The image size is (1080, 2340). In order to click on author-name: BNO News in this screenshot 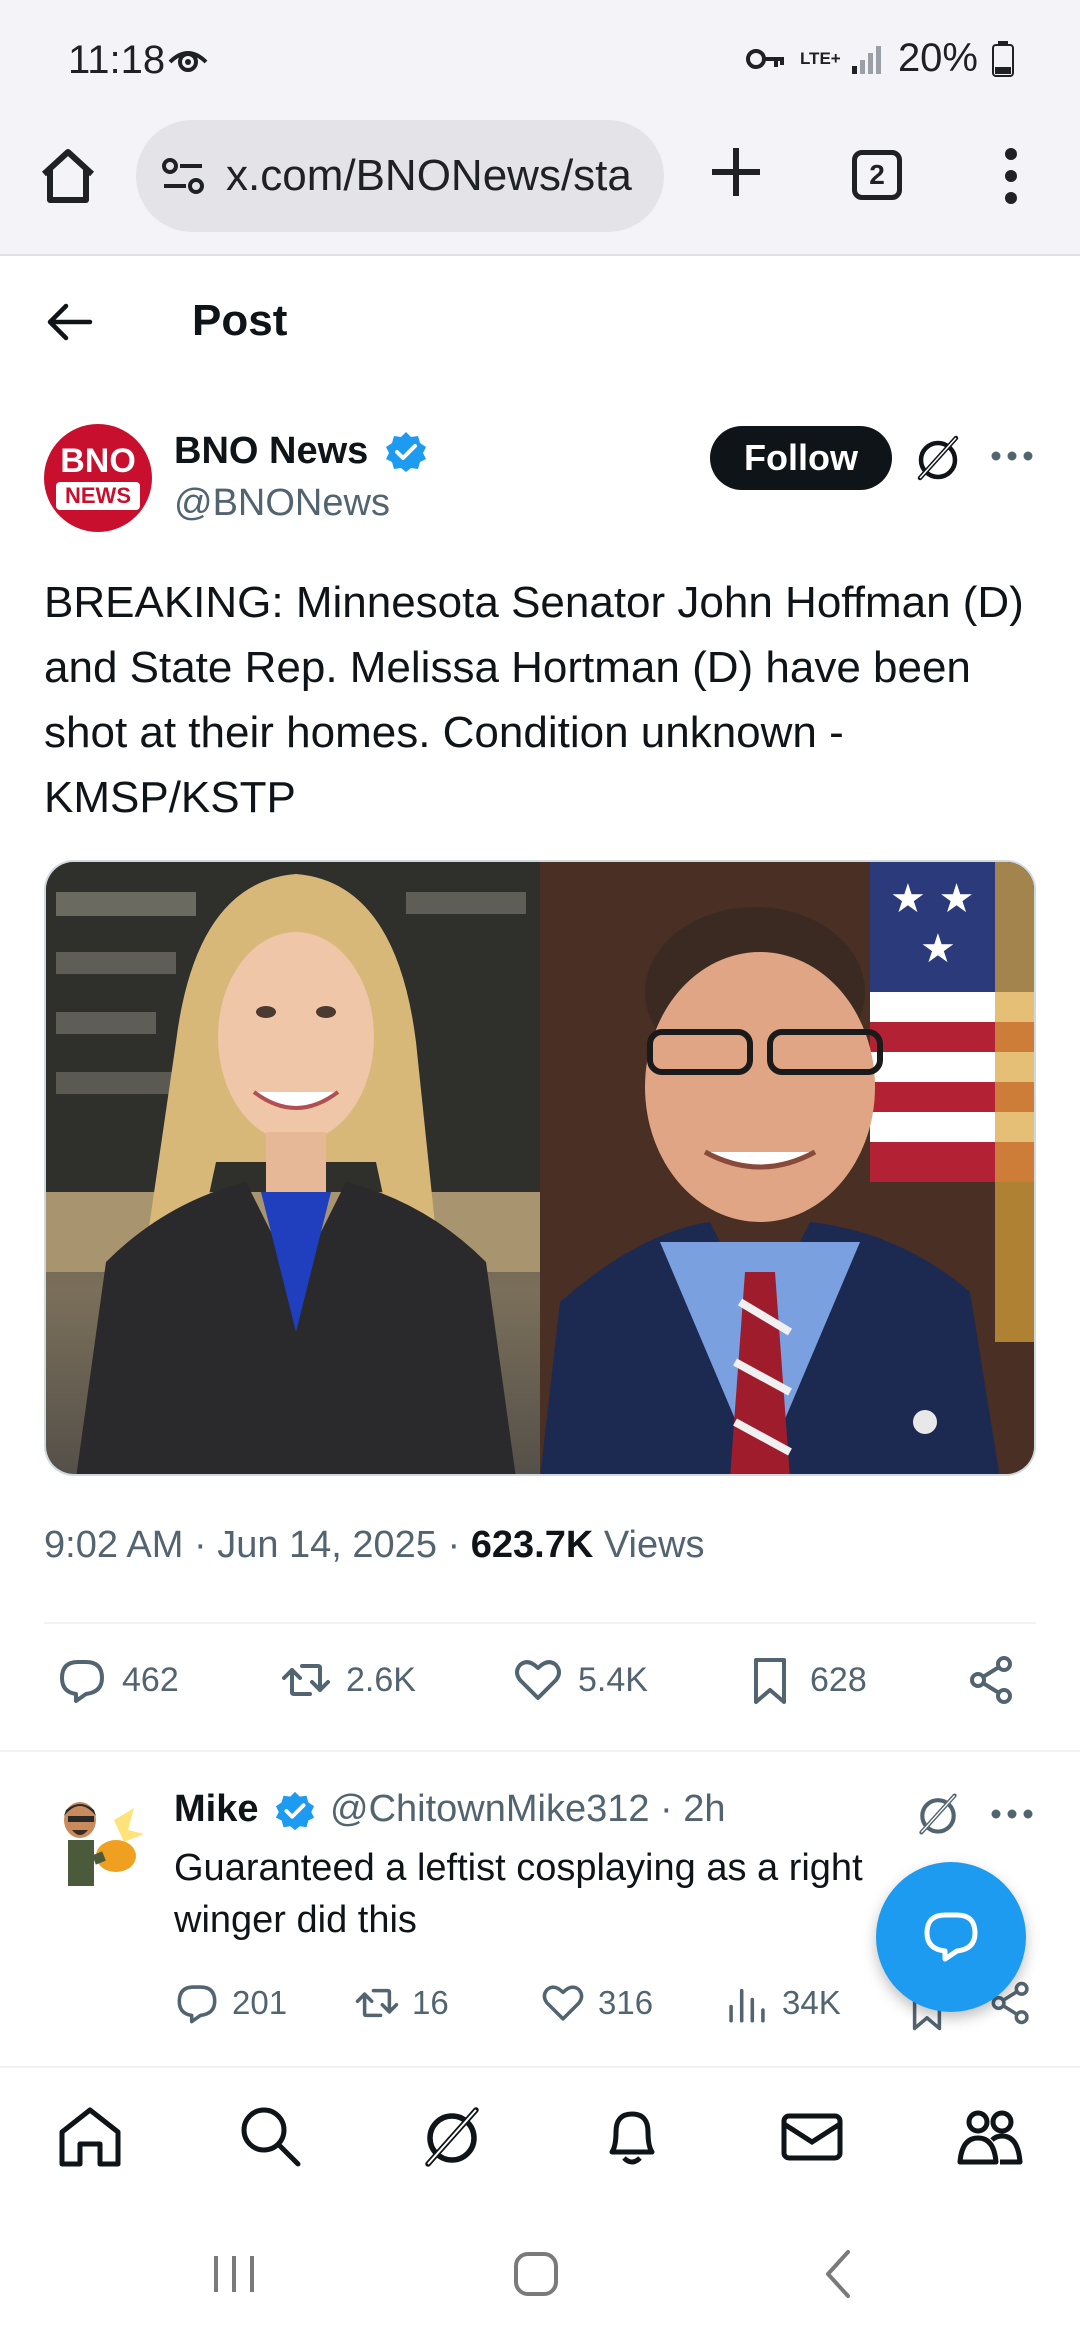, I will do `click(271, 451)`.